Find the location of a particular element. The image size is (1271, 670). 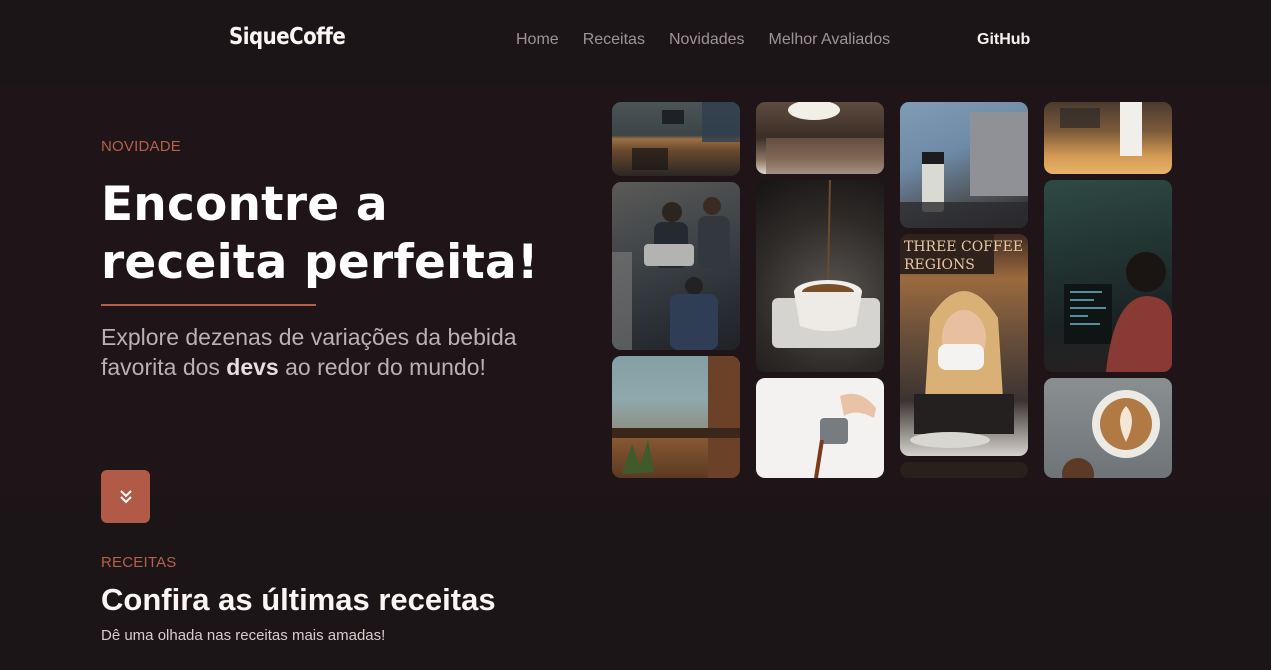

nav-novidades-link: Novidades is located at coordinates (707, 40).